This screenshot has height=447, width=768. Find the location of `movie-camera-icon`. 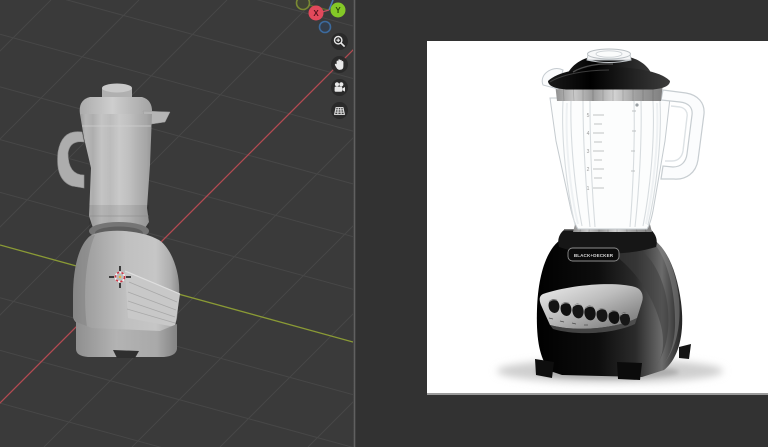

movie-camera-icon is located at coordinates (339, 87).